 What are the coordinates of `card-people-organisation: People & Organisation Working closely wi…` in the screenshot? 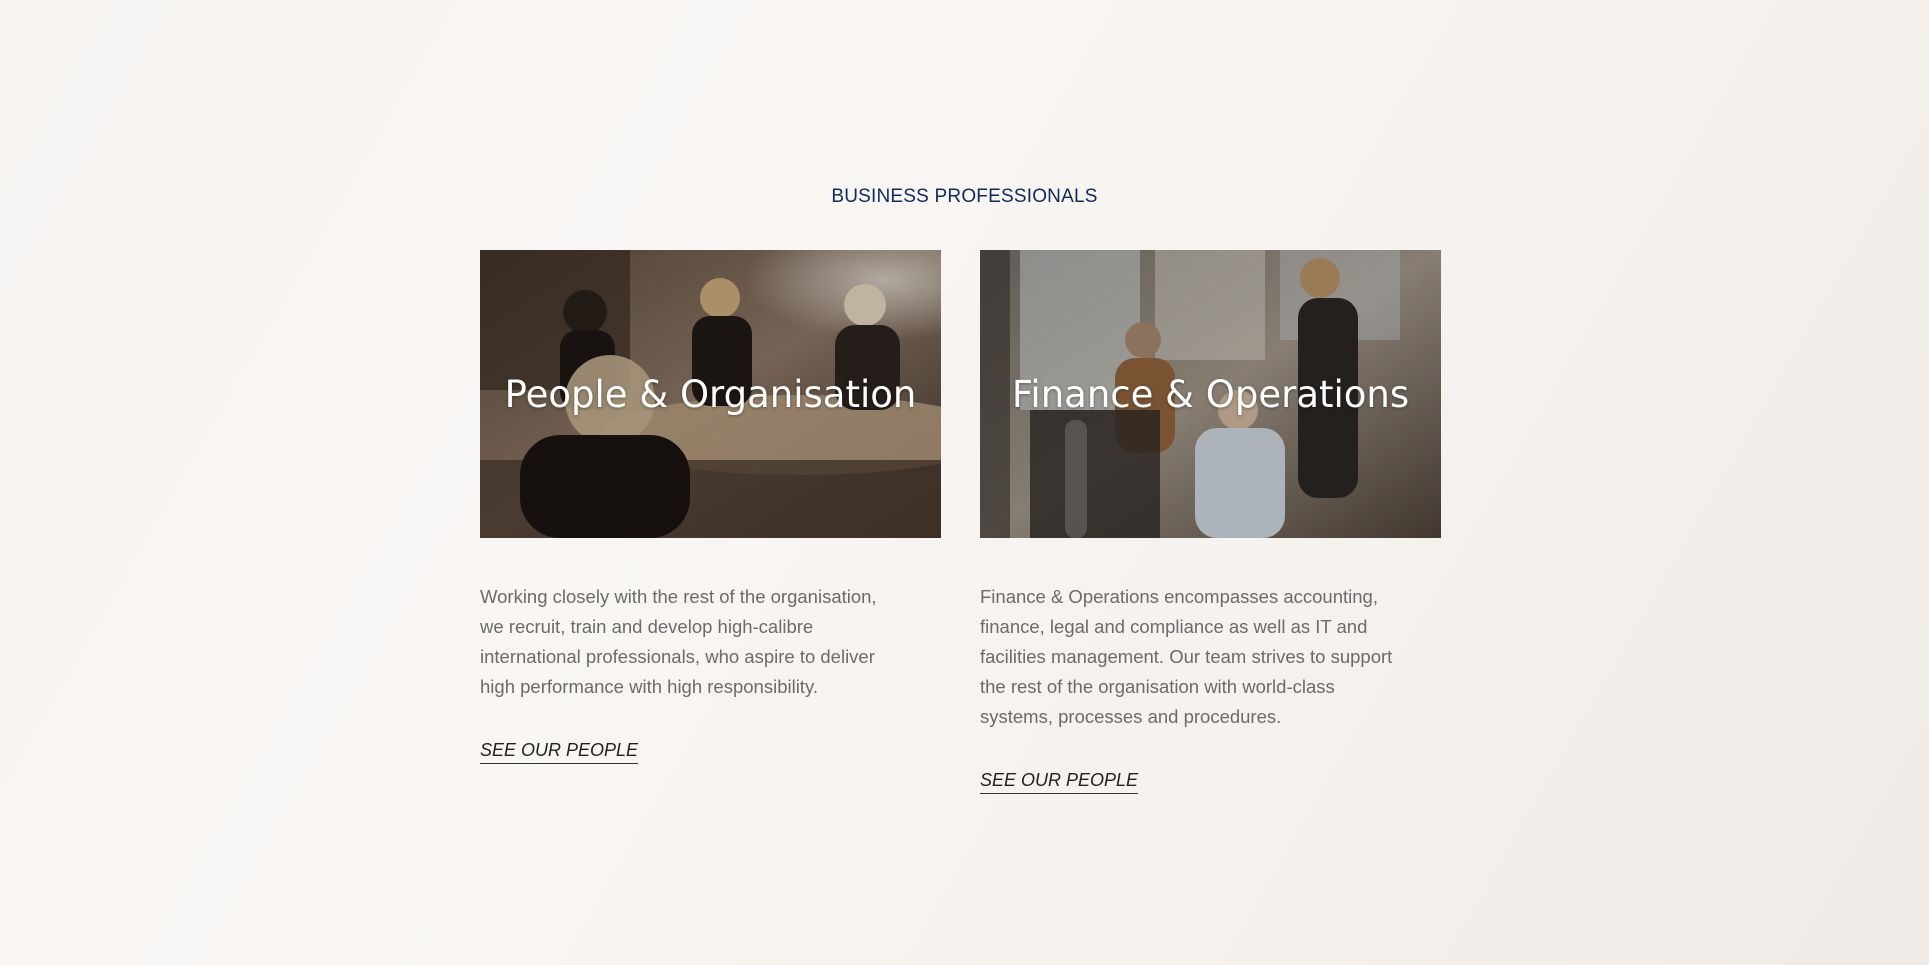 It's located at (710, 507).